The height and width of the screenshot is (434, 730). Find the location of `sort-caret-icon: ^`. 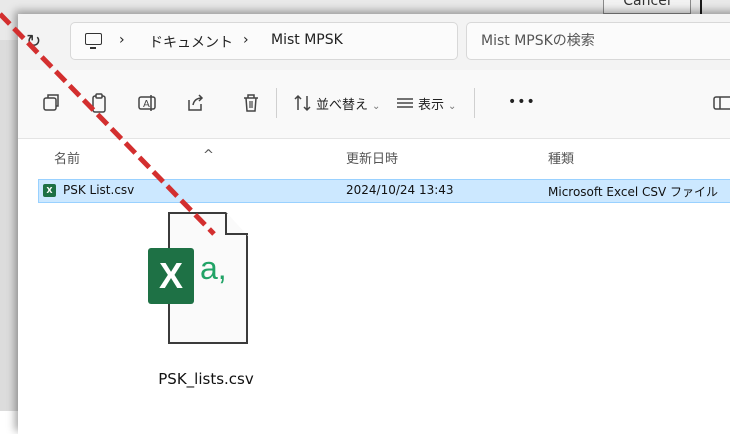

sort-caret-icon: ^ is located at coordinates (208, 155).